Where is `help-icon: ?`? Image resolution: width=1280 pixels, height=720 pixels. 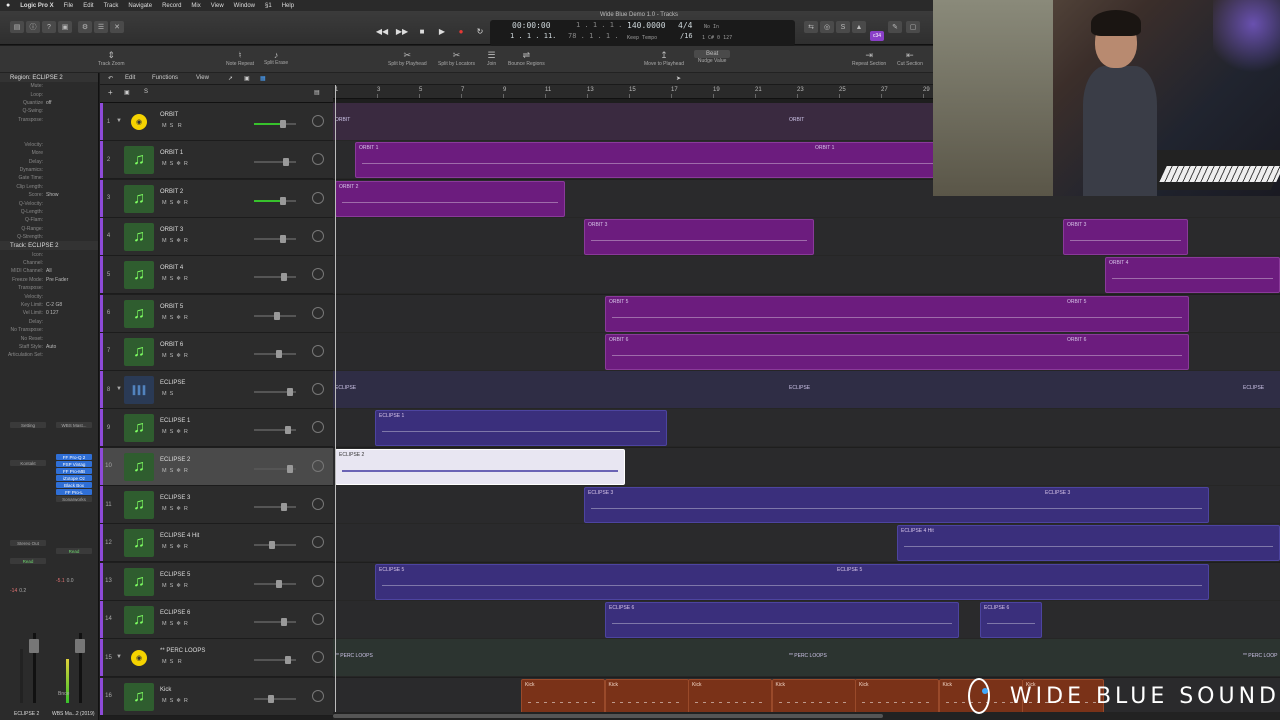 help-icon: ? is located at coordinates (49, 27).